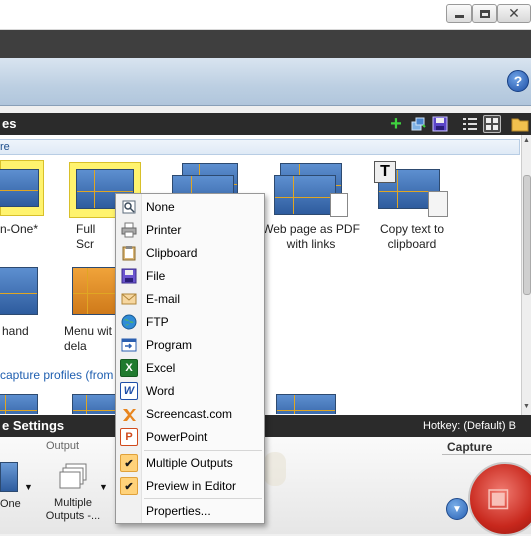 The height and width of the screenshot is (536, 531). Describe the element at coordinates (129, 414) in the screenshot. I see `screencast-icon` at that location.